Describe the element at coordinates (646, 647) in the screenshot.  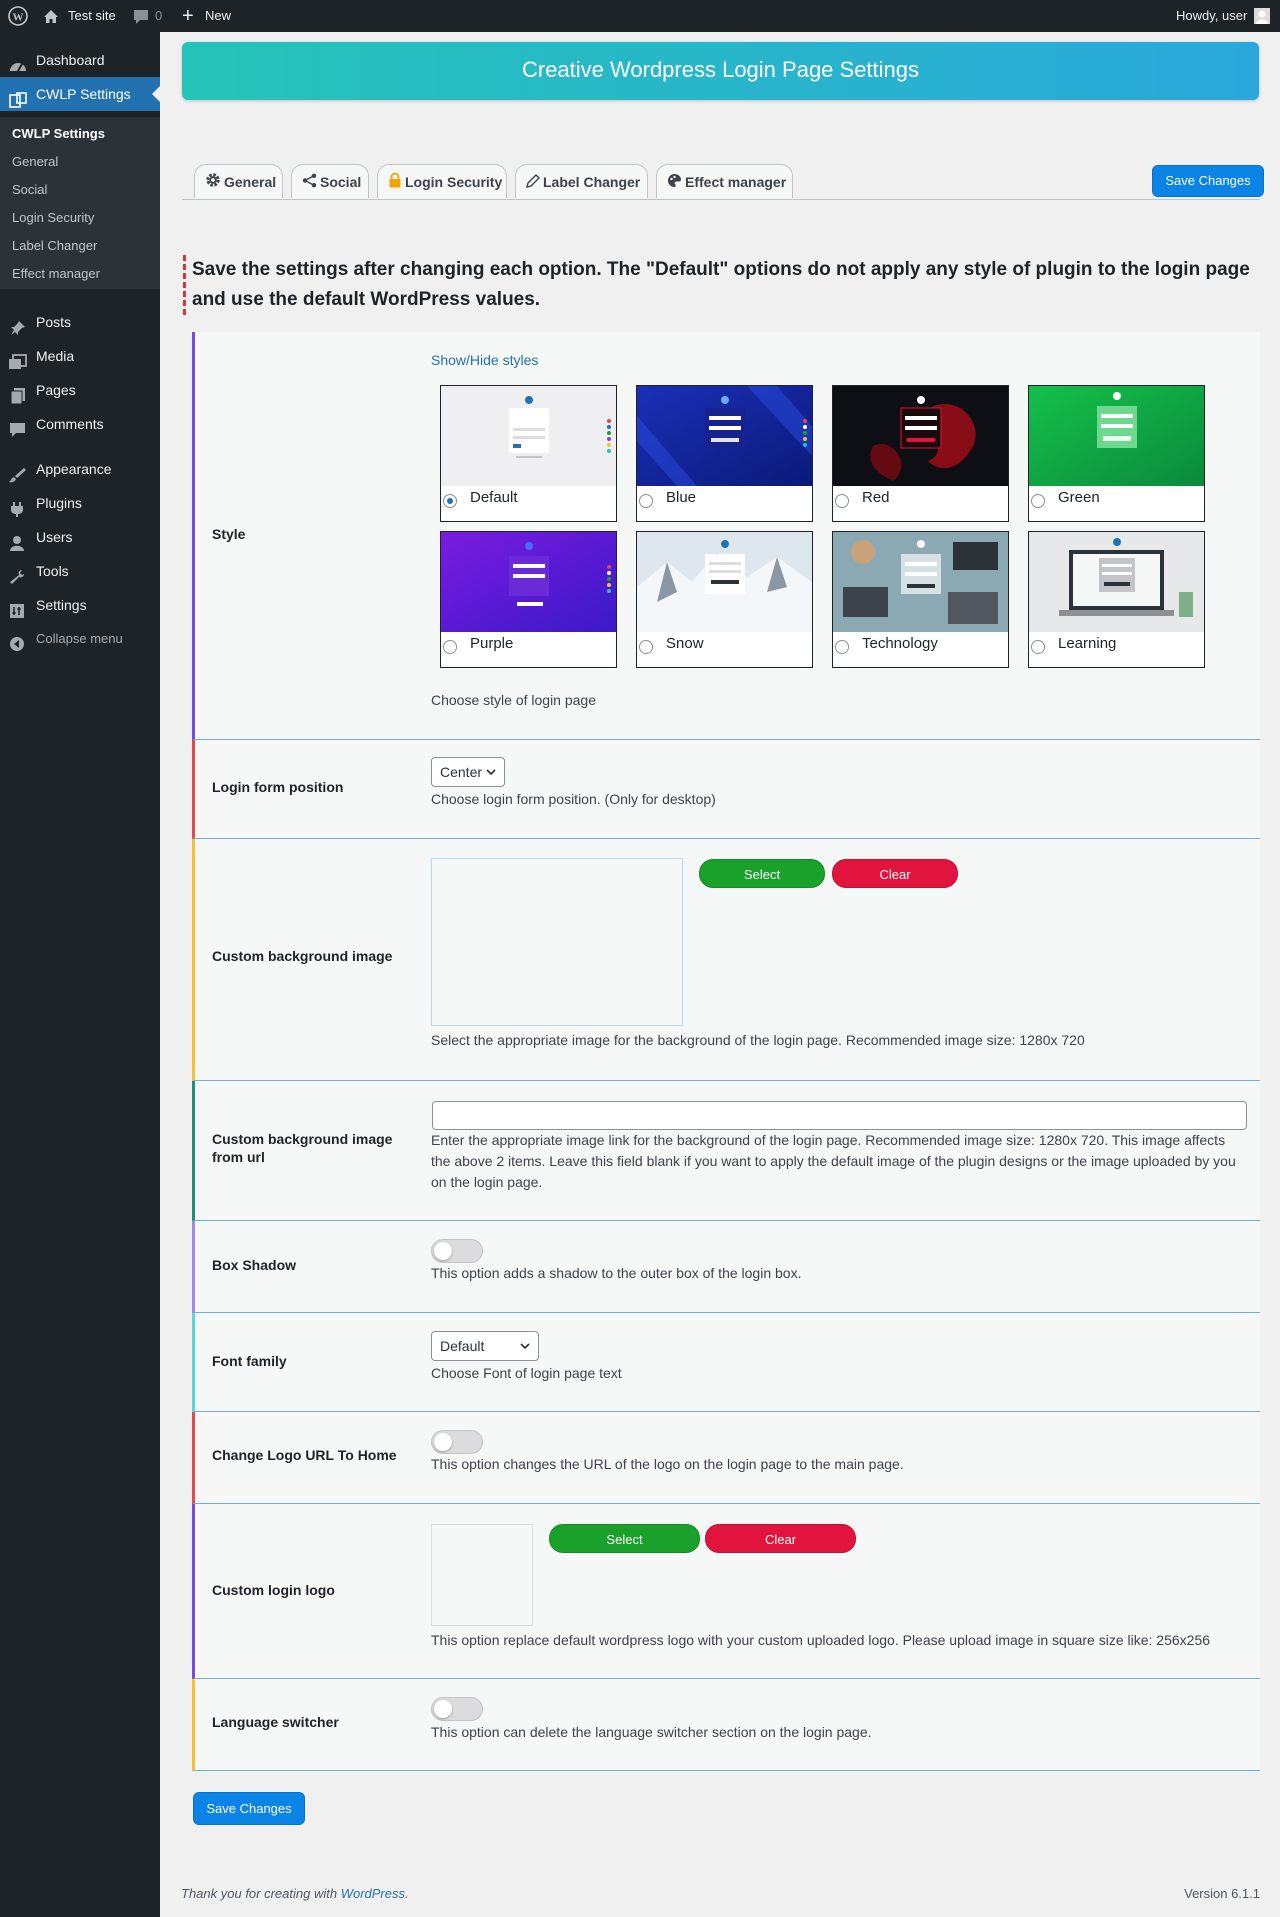
I see `style-radio-snow` at that location.